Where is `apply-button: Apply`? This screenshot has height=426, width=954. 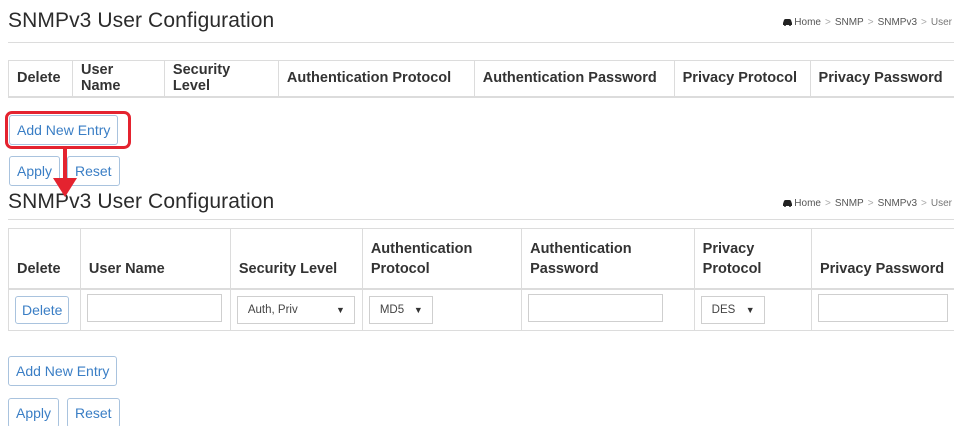 apply-button: Apply is located at coordinates (34, 412).